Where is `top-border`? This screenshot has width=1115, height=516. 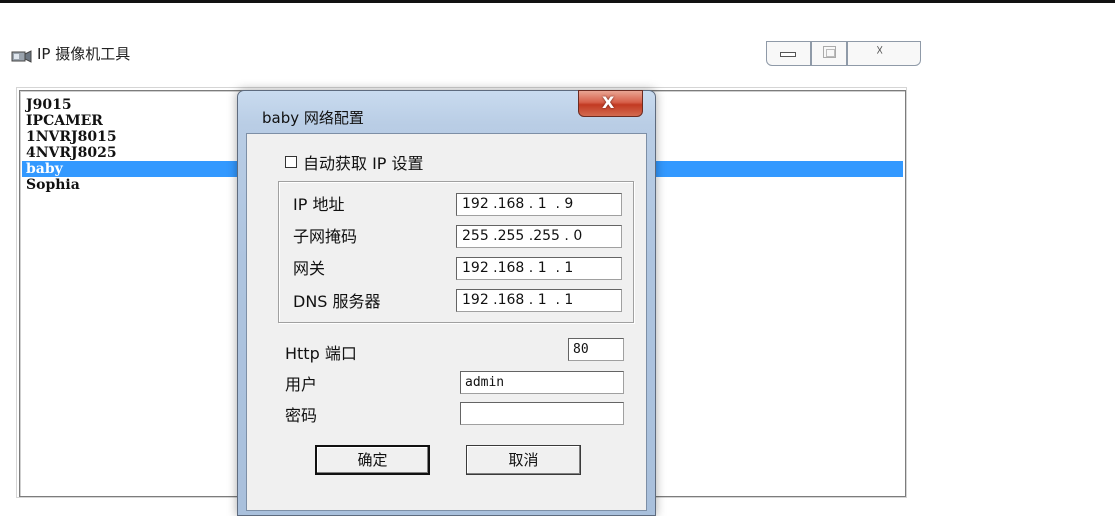
top-border is located at coordinates (557, 1).